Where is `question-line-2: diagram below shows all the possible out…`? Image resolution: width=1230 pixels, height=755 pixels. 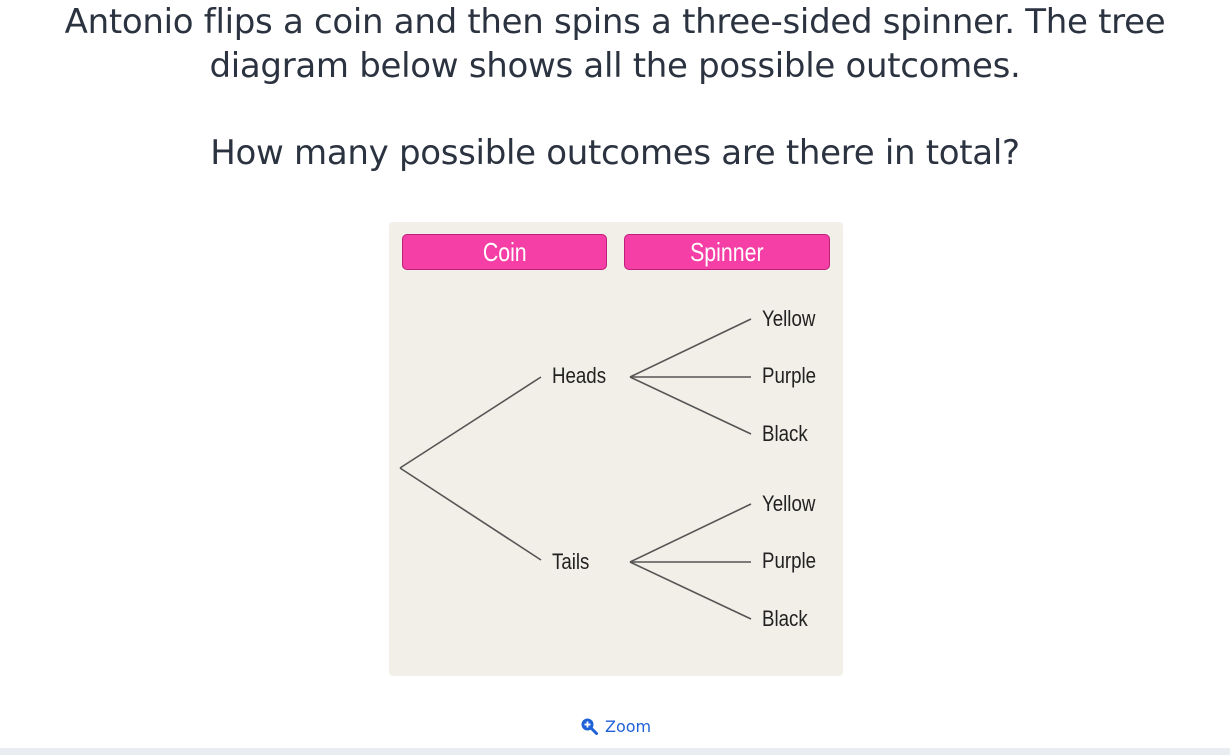
question-line-2: diagram below shows all the possible out… is located at coordinates (615, 66).